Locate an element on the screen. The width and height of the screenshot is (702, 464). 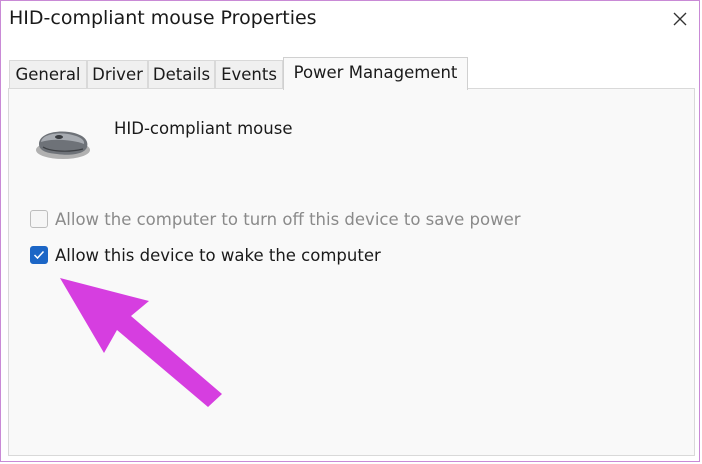
close-button is located at coordinates (680, 19).